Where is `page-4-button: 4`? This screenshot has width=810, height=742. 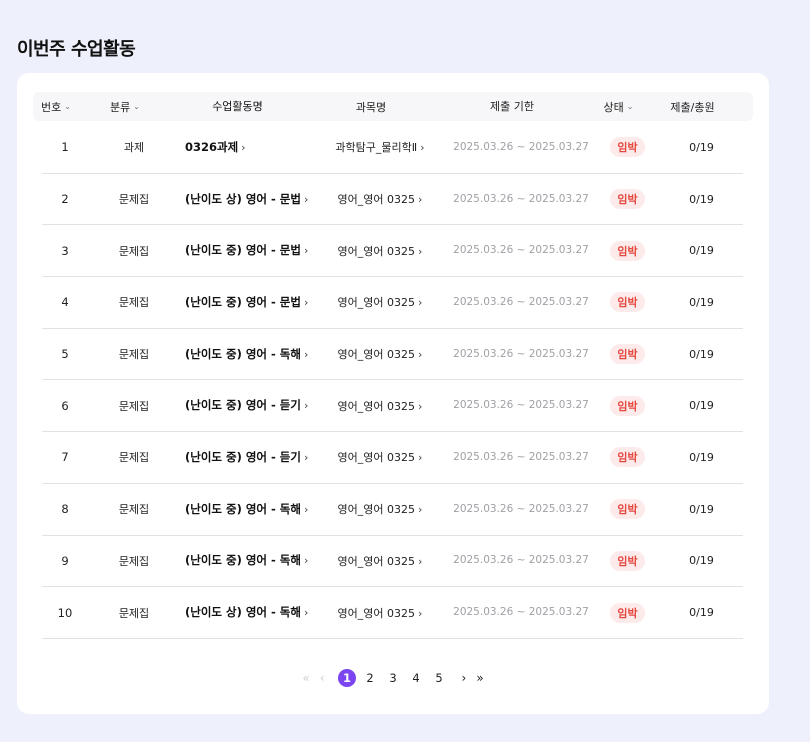 page-4-button: 4 is located at coordinates (416, 678).